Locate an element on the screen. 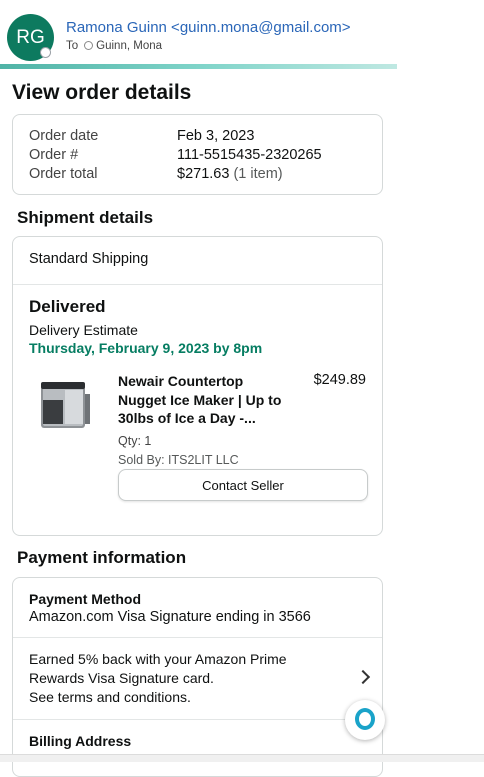 The height and width of the screenshot is (777, 484). order-number-row: Order # 111-5515435-2320265 is located at coordinates (197, 155).